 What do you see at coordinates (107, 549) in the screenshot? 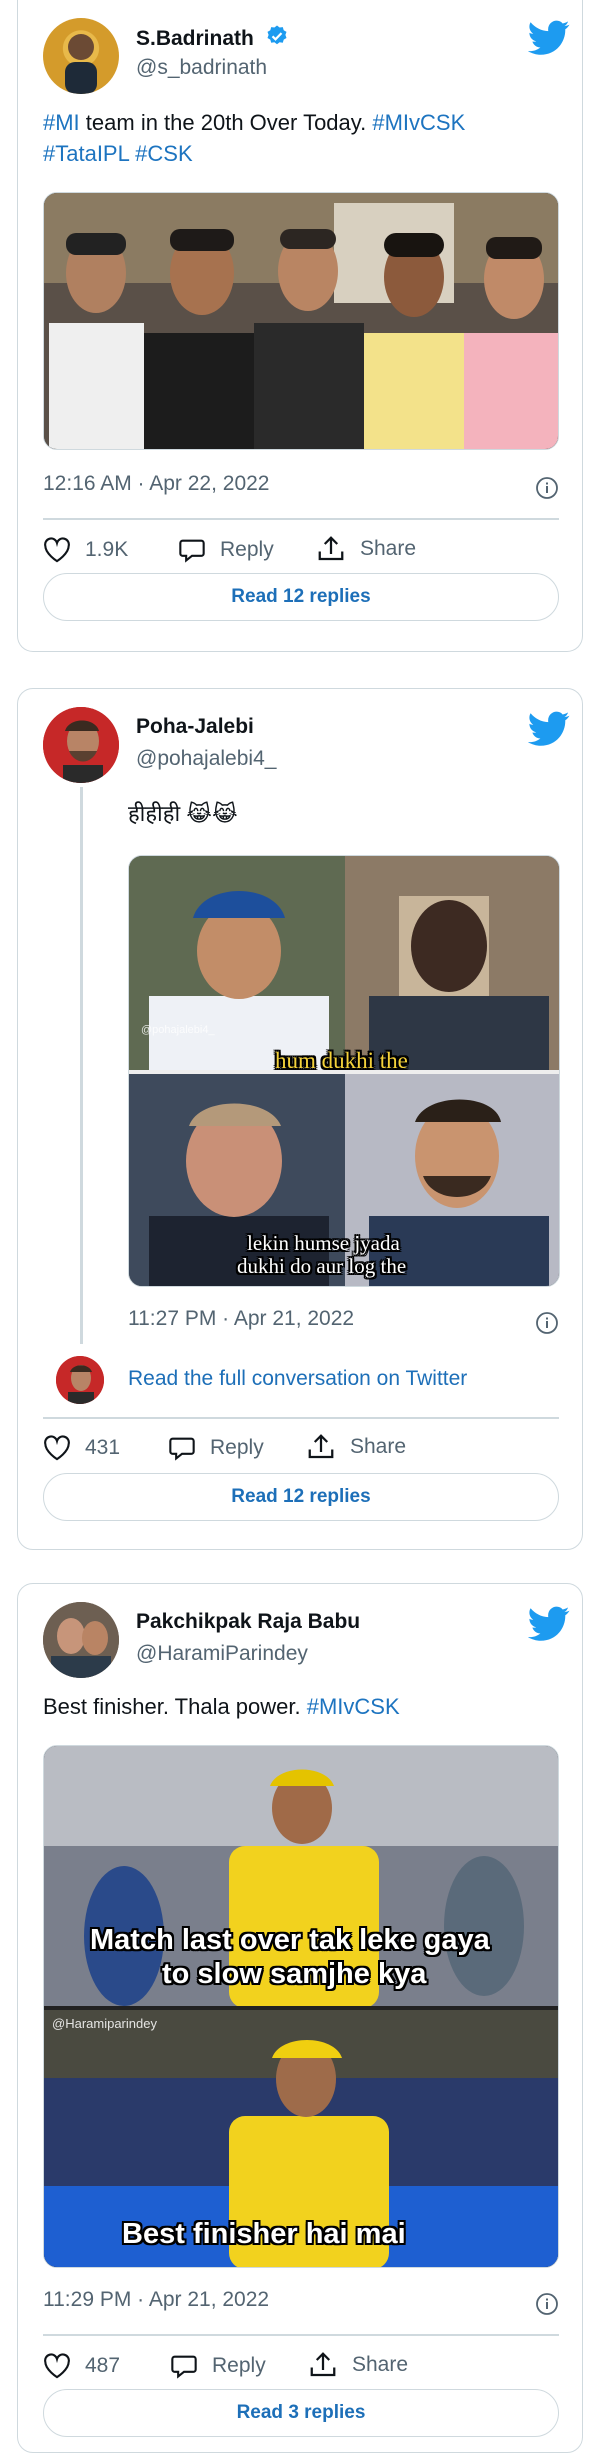
I see `like-count: 1.9K` at bounding box center [107, 549].